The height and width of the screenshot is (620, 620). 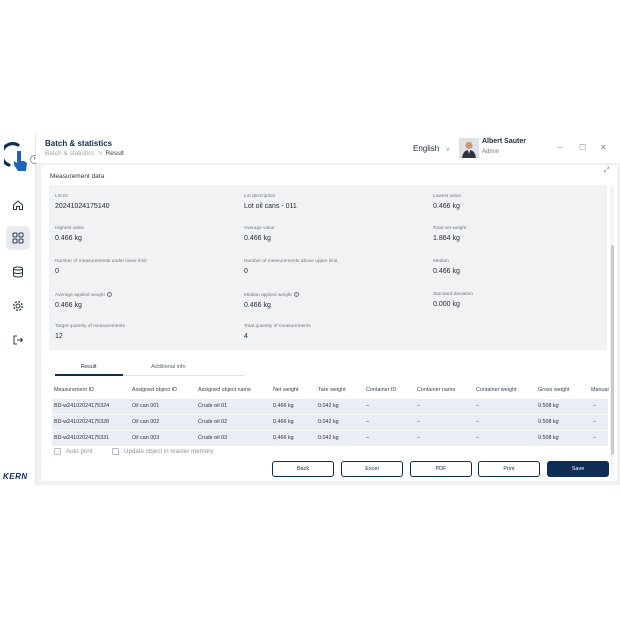 What do you see at coordinates (77, 176) in the screenshot?
I see `panel-title: Measurement data` at bounding box center [77, 176].